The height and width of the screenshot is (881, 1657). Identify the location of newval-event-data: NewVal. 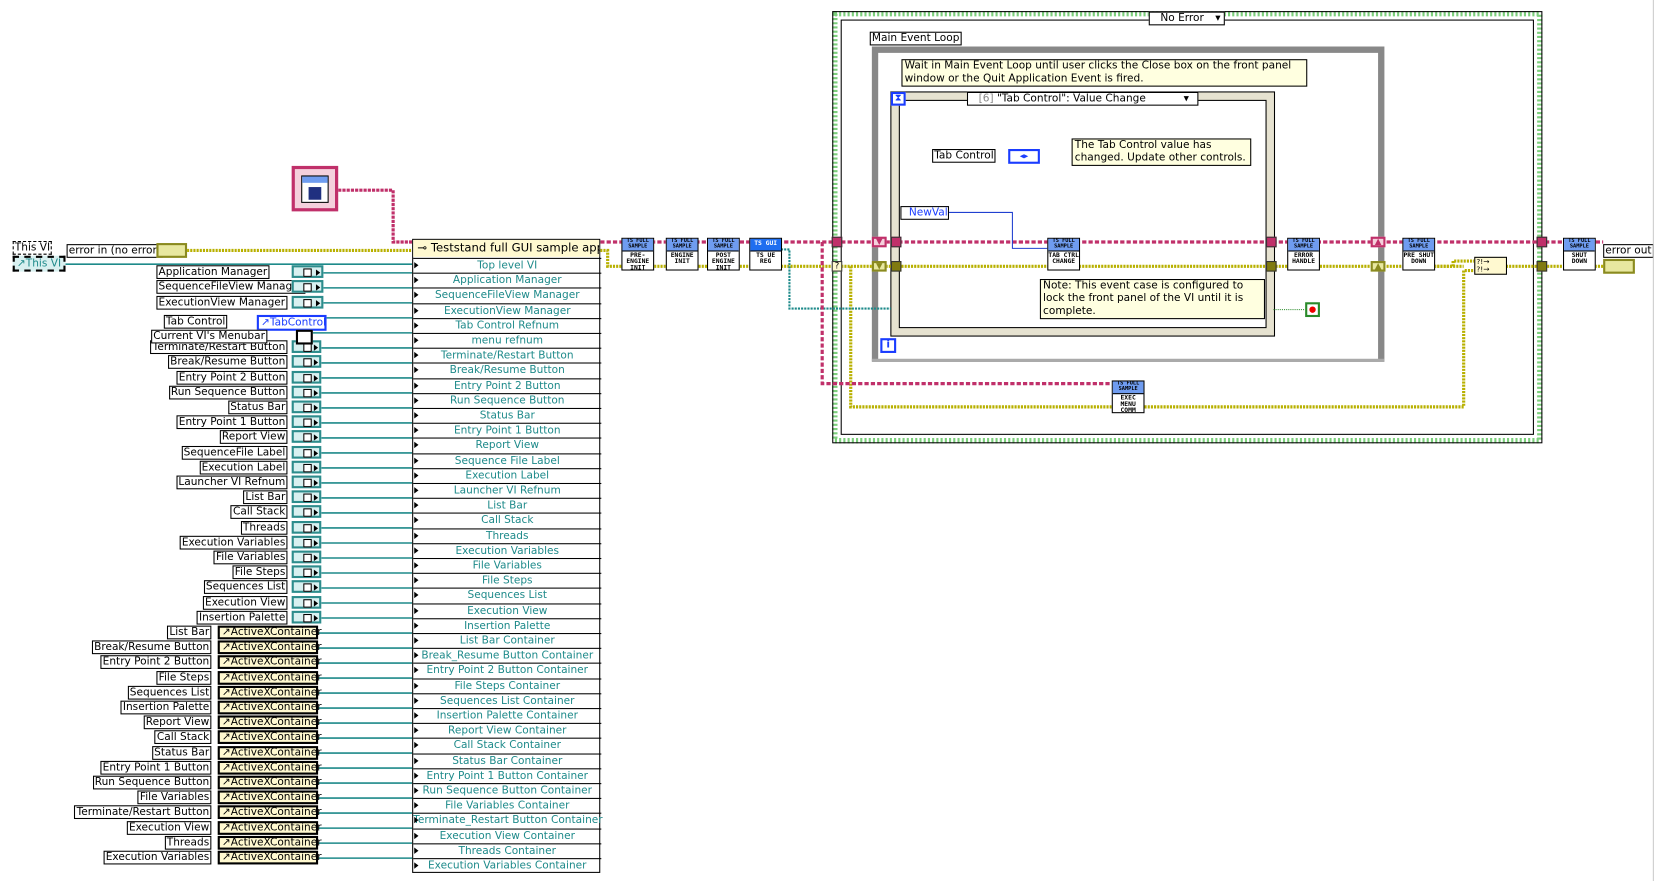
(925, 213).